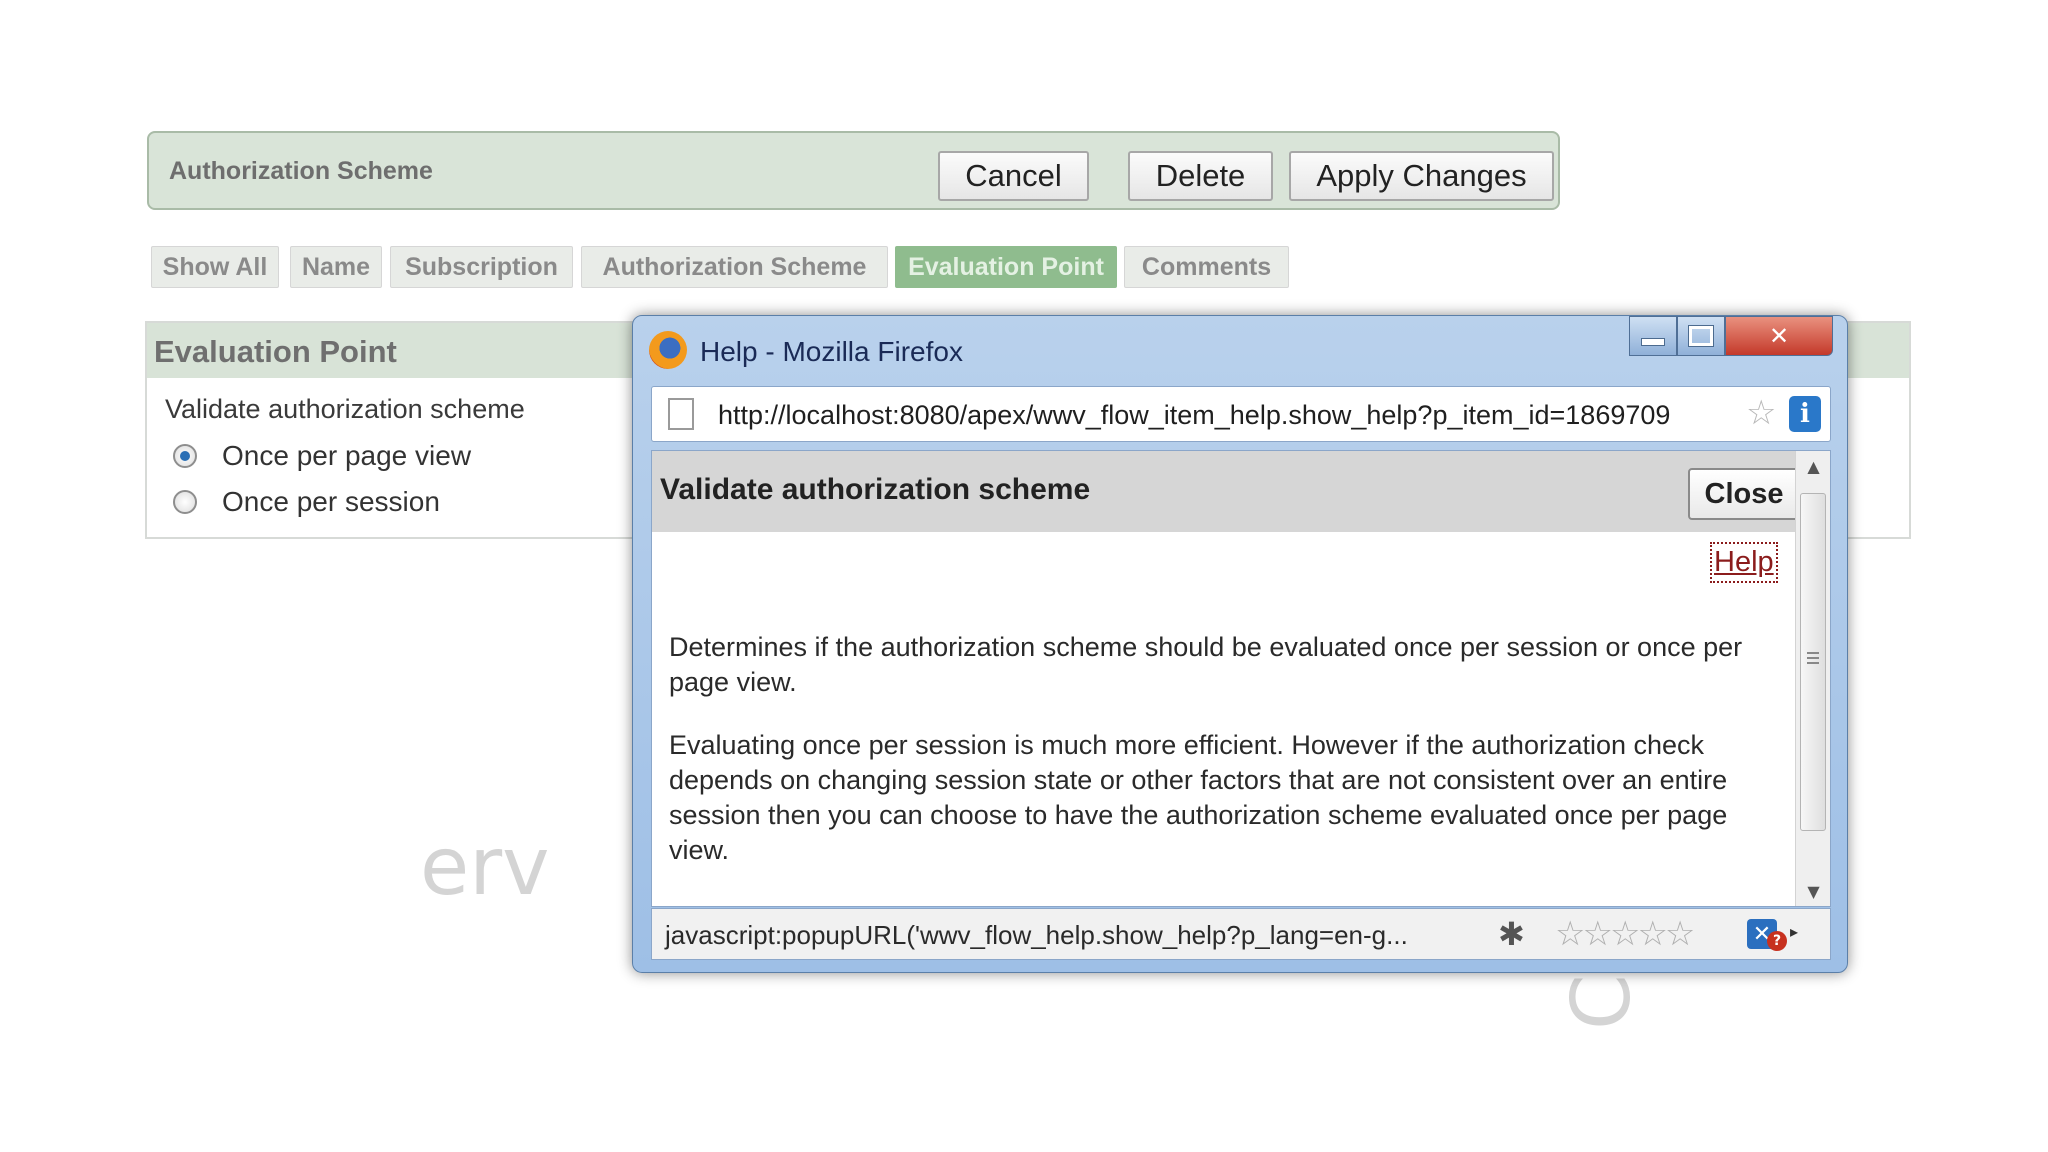  What do you see at coordinates (681, 414) in the screenshot?
I see `page-icon` at bounding box center [681, 414].